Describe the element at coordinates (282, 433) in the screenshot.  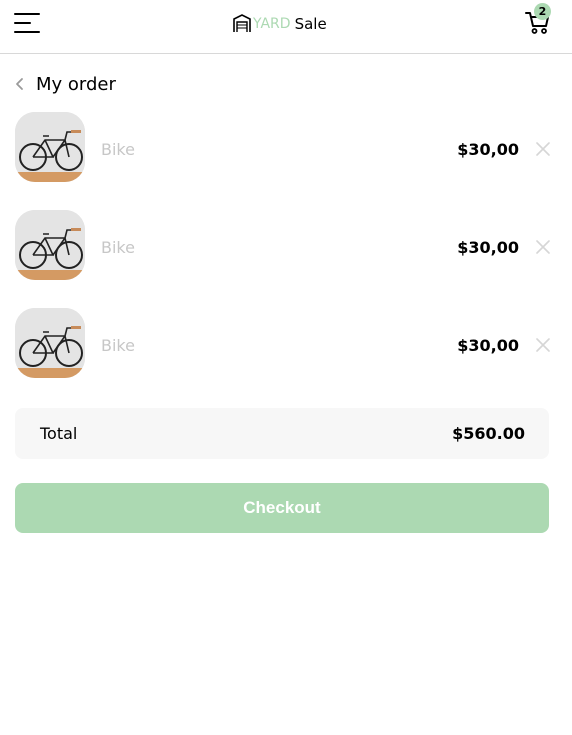
I see `order-total-summary: Total $560.00` at that location.